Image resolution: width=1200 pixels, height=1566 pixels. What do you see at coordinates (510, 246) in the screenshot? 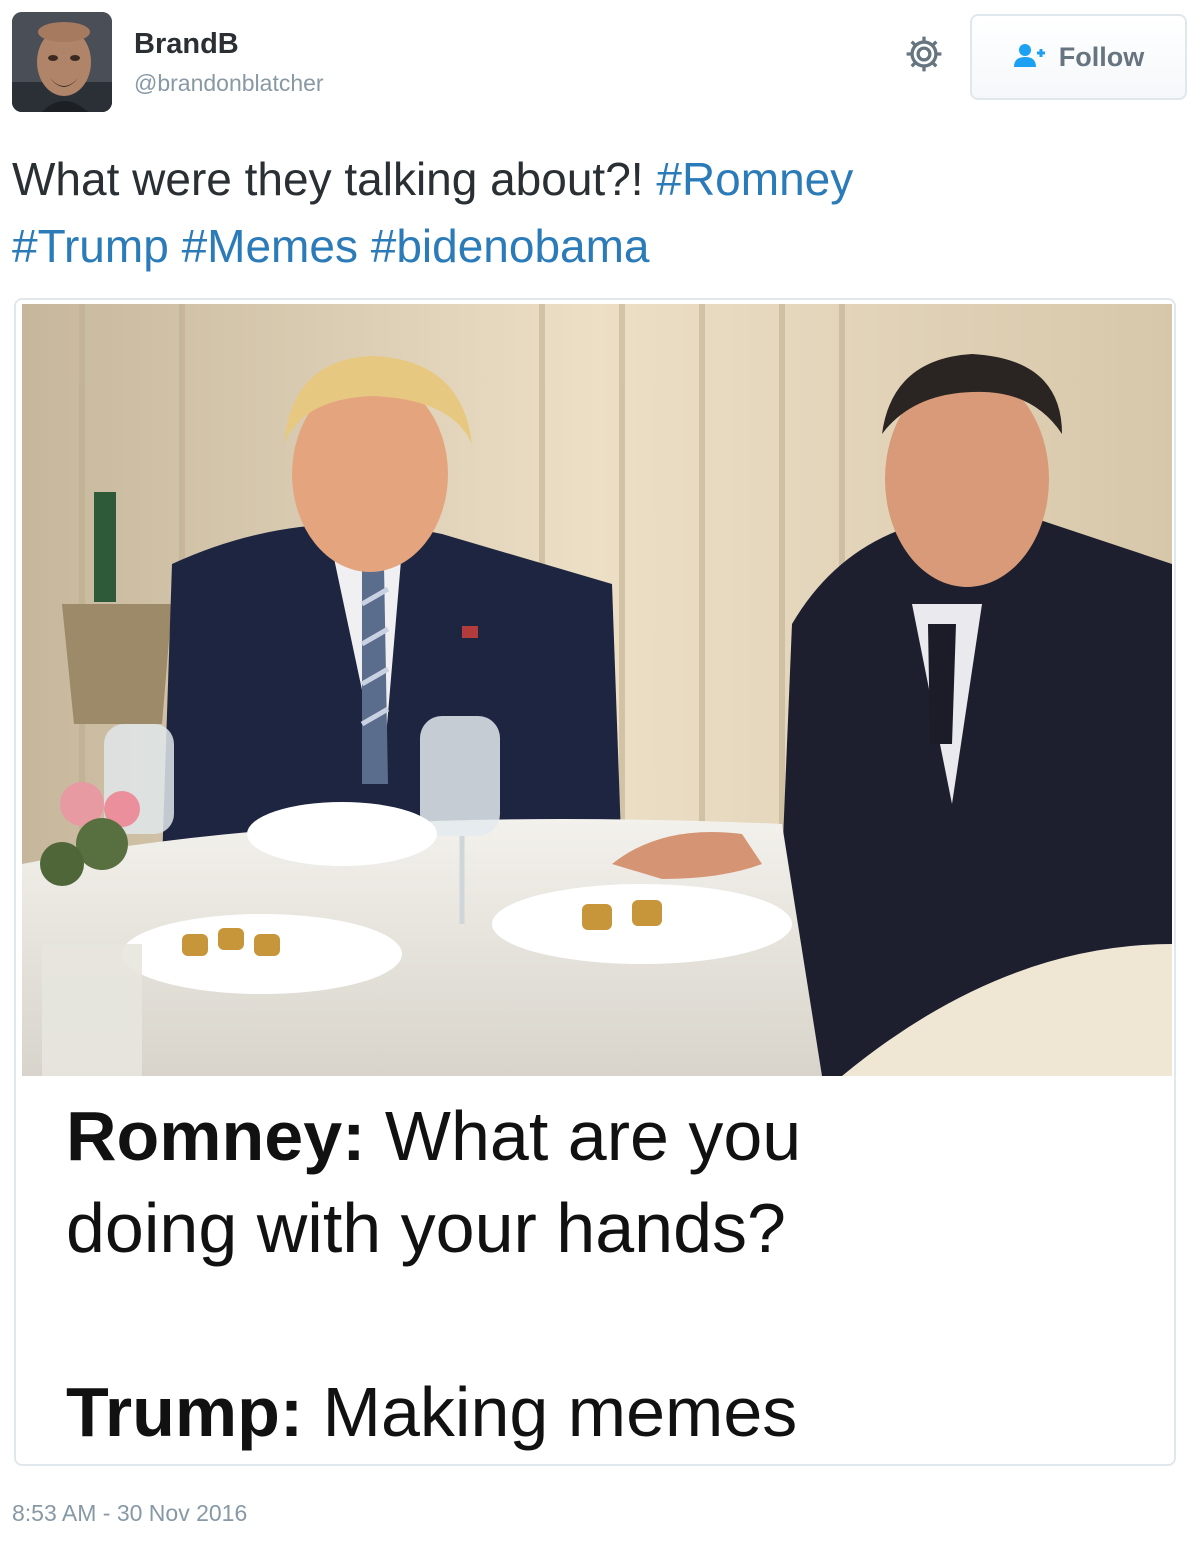
I see `hashtag-bidenobama: #bidenobama` at bounding box center [510, 246].